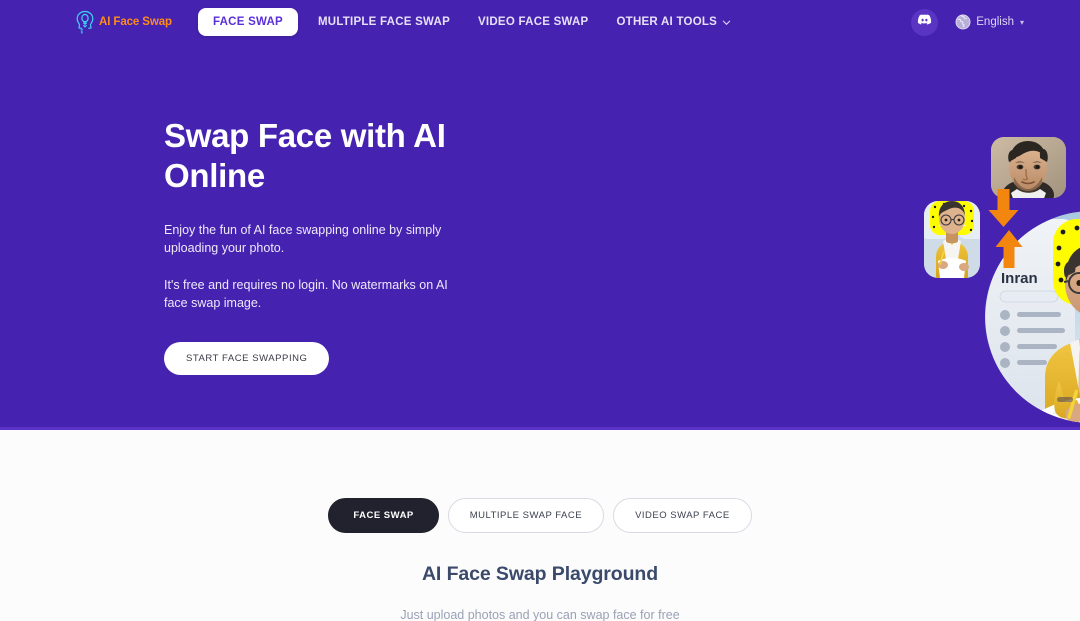 The image size is (1080, 621). I want to click on nav-right-actions: English ▾, so click(967, 22).